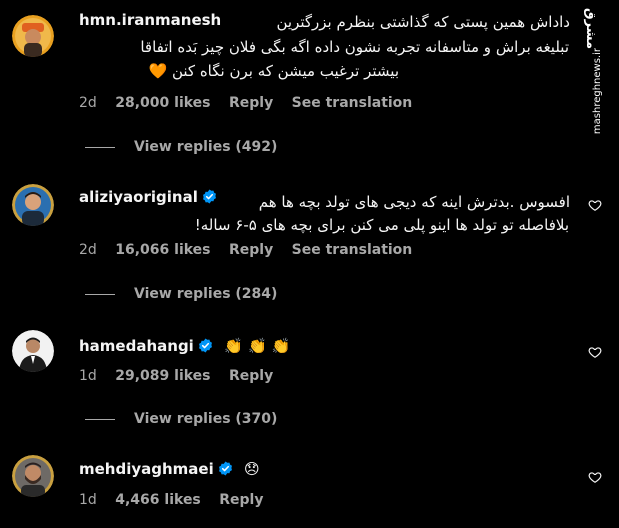  I want to click on watermark-site: mashreghnews.ir, so click(597, 91).